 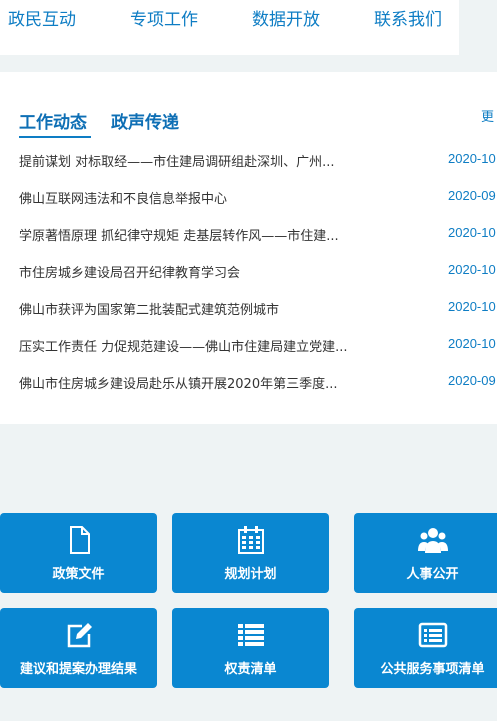 I want to click on service-tile-planning: 规划计划, so click(x=250, y=553).